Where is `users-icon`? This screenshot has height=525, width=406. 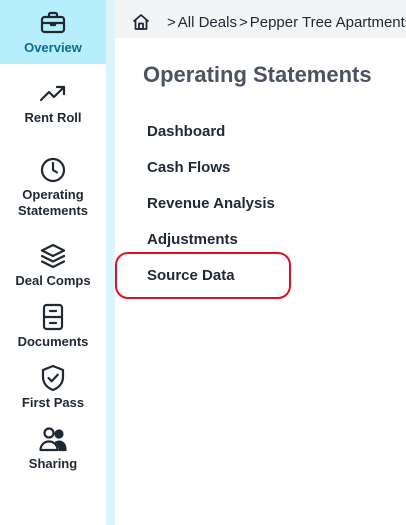
users-icon is located at coordinates (53, 439).